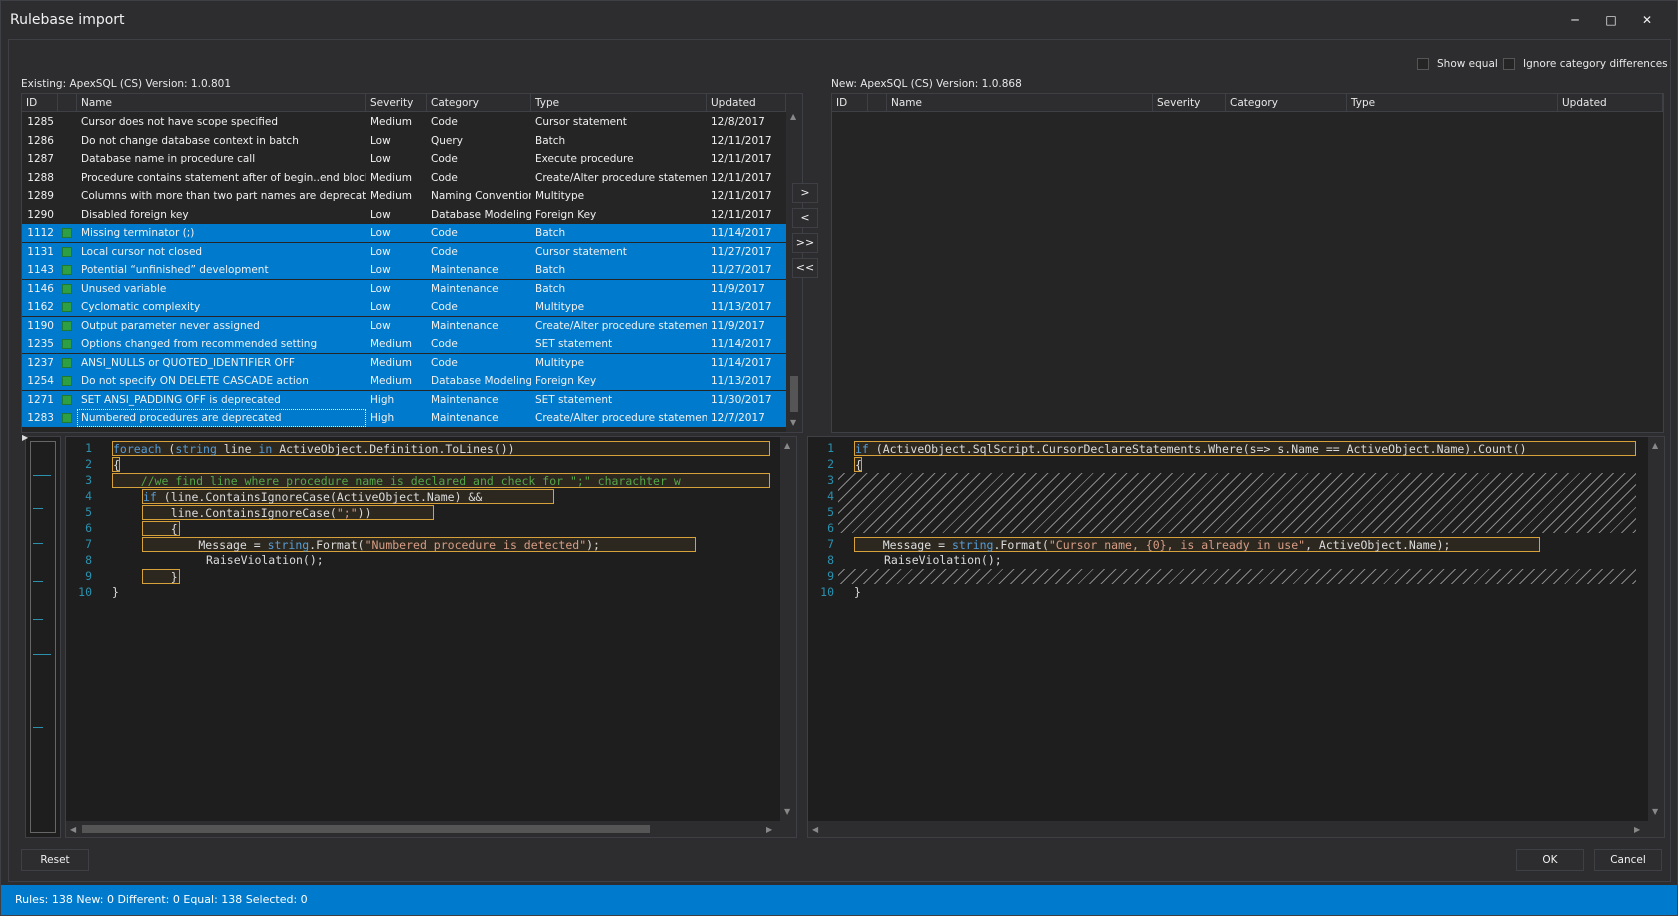  Describe the element at coordinates (741, 381) in the screenshot. I see `cell-updated: 11/13/2017` at that location.